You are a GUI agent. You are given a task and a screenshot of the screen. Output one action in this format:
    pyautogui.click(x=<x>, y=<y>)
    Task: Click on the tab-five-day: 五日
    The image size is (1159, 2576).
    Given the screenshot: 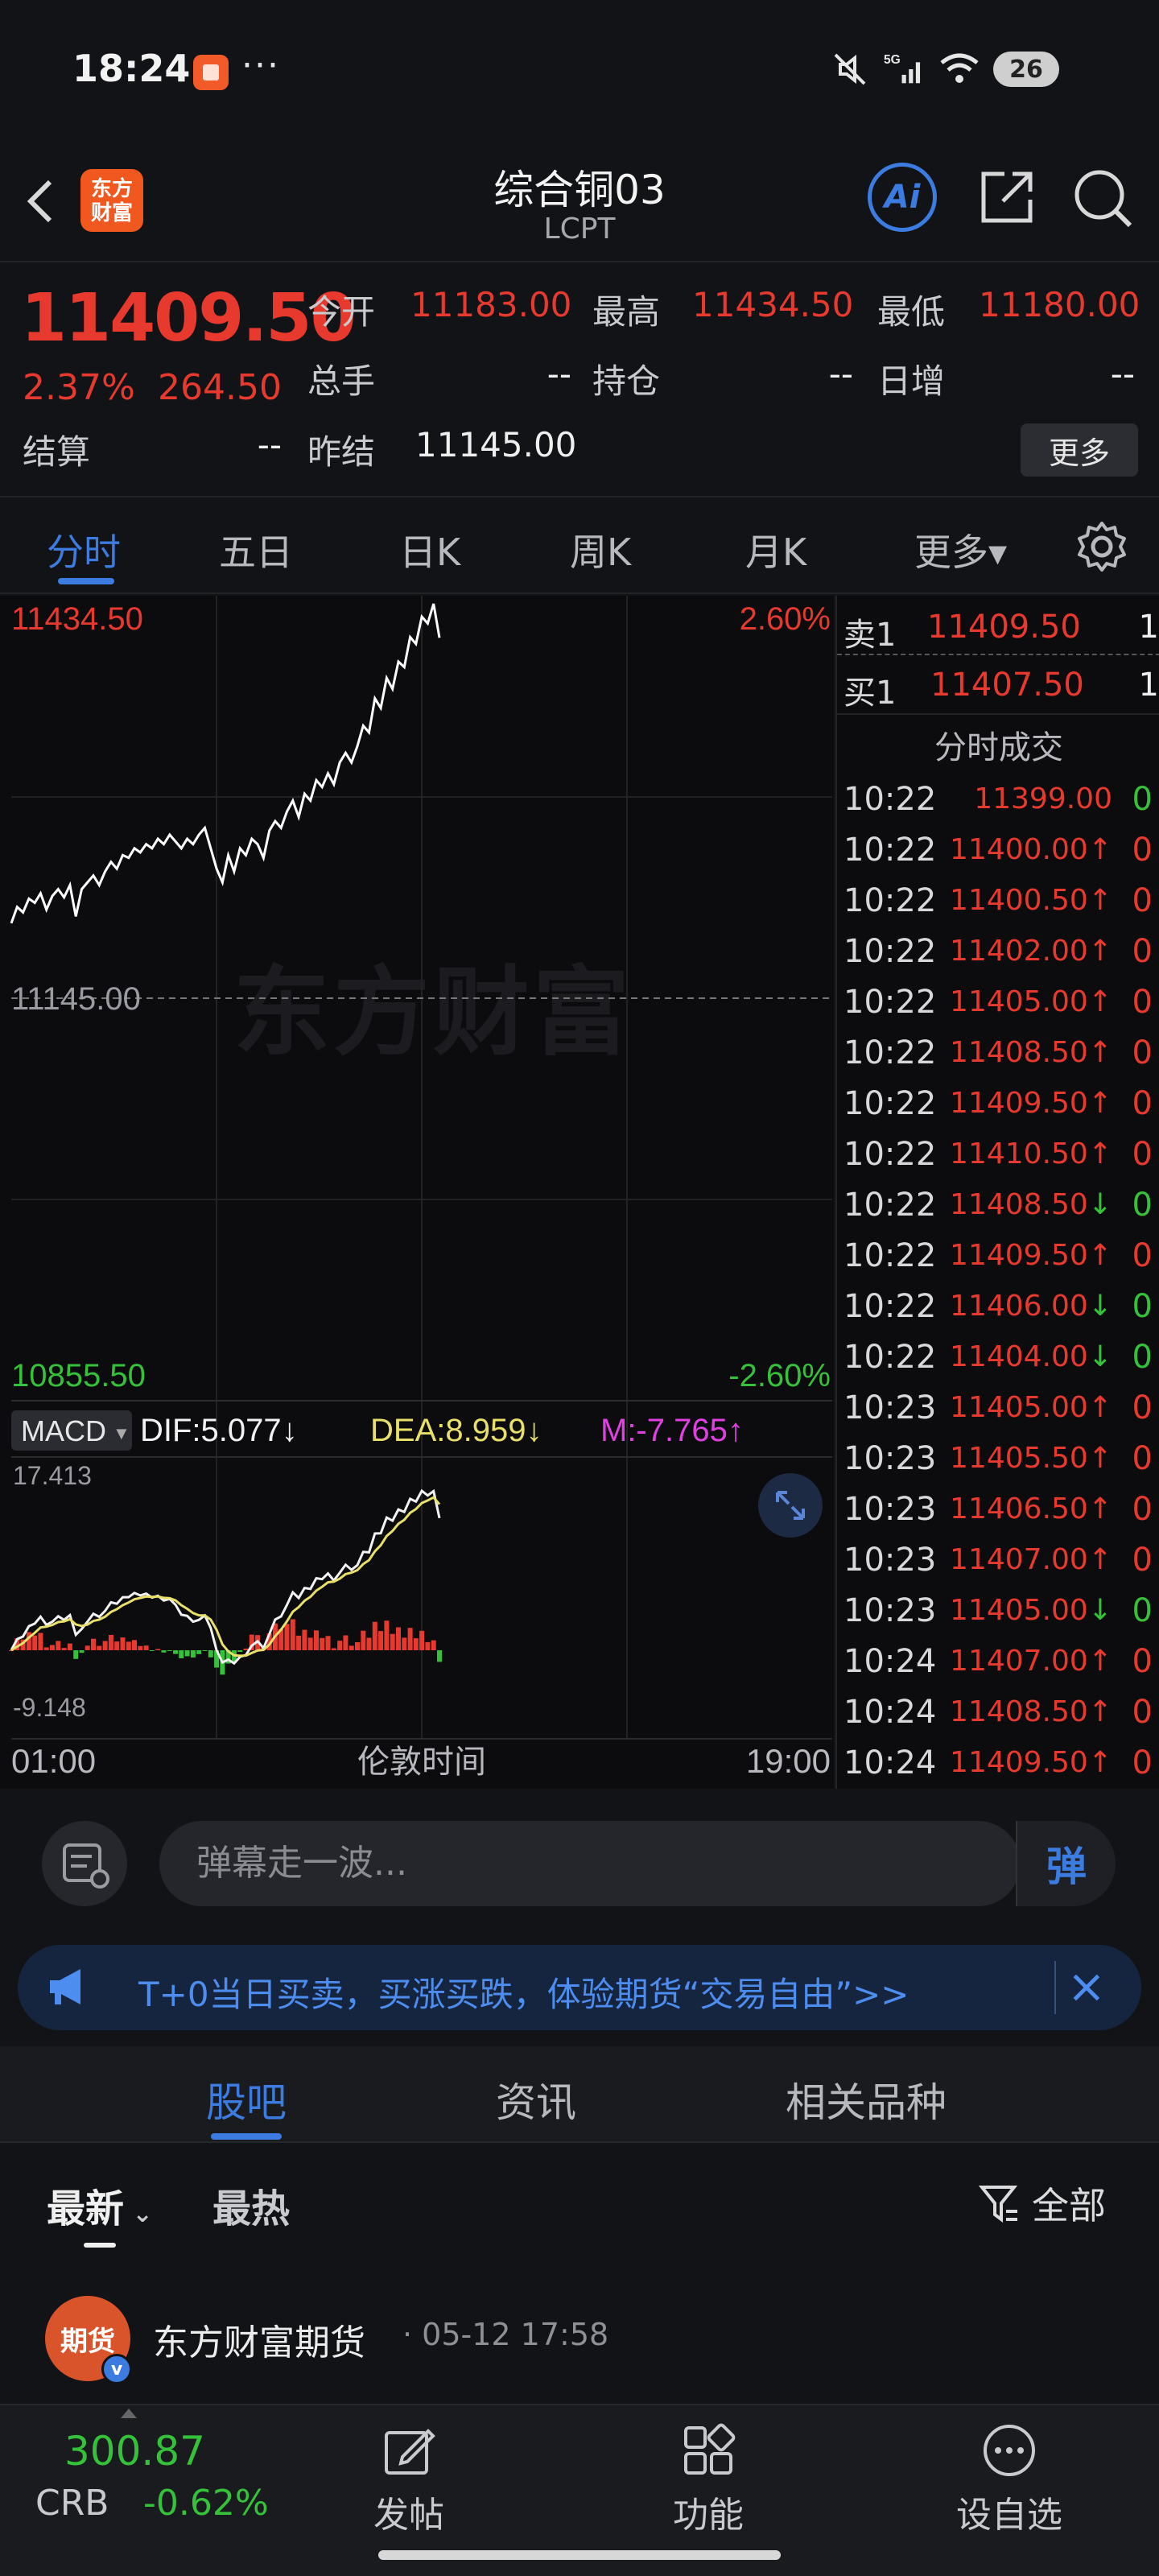 What is the action you would take?
    pyautogui.click(x=256, y=549)
    